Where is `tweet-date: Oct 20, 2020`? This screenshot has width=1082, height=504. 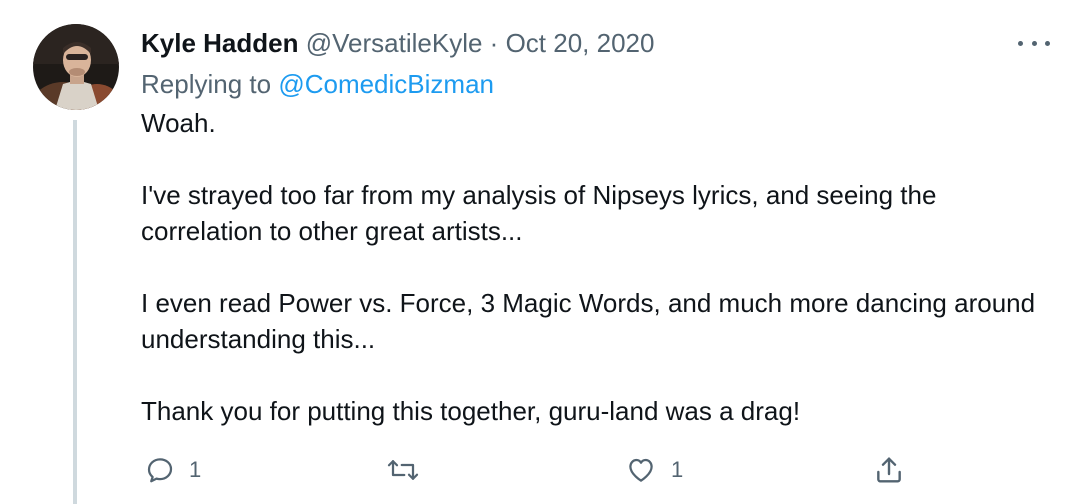
tweet-date: Oct 20, 2020 is located at coordinates (580, 43).